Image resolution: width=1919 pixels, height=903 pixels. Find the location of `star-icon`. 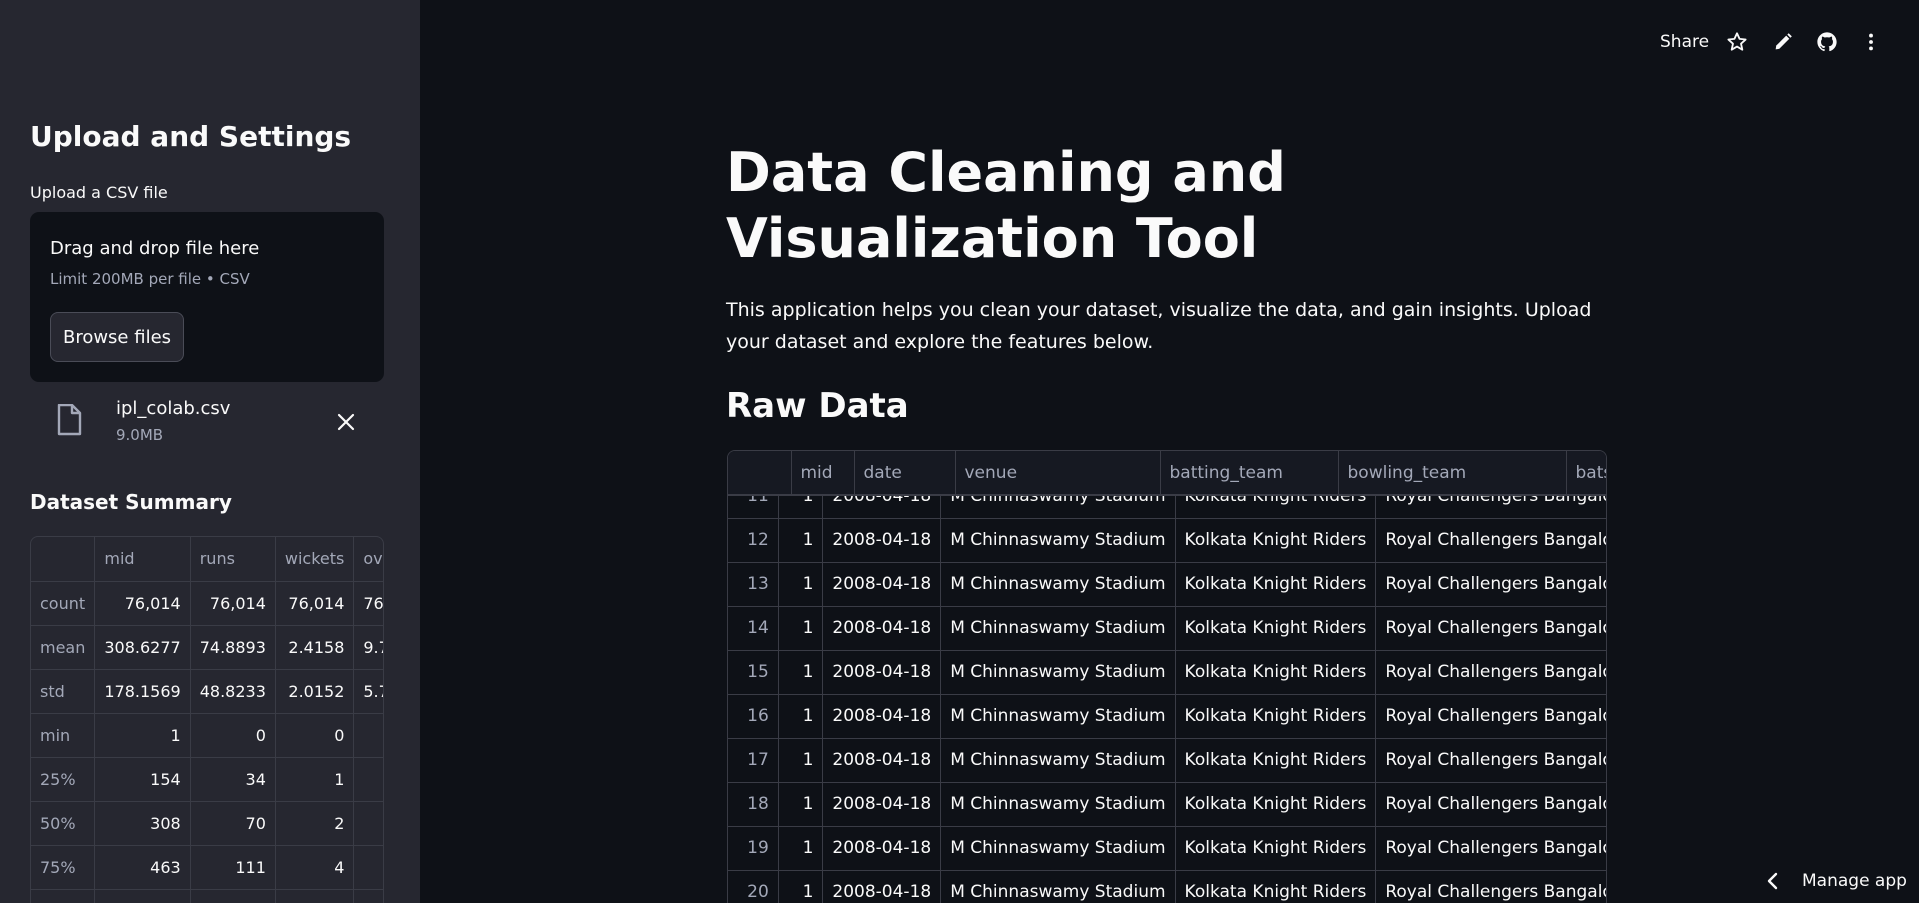

star-icon is located at coordinates (1737, 42).